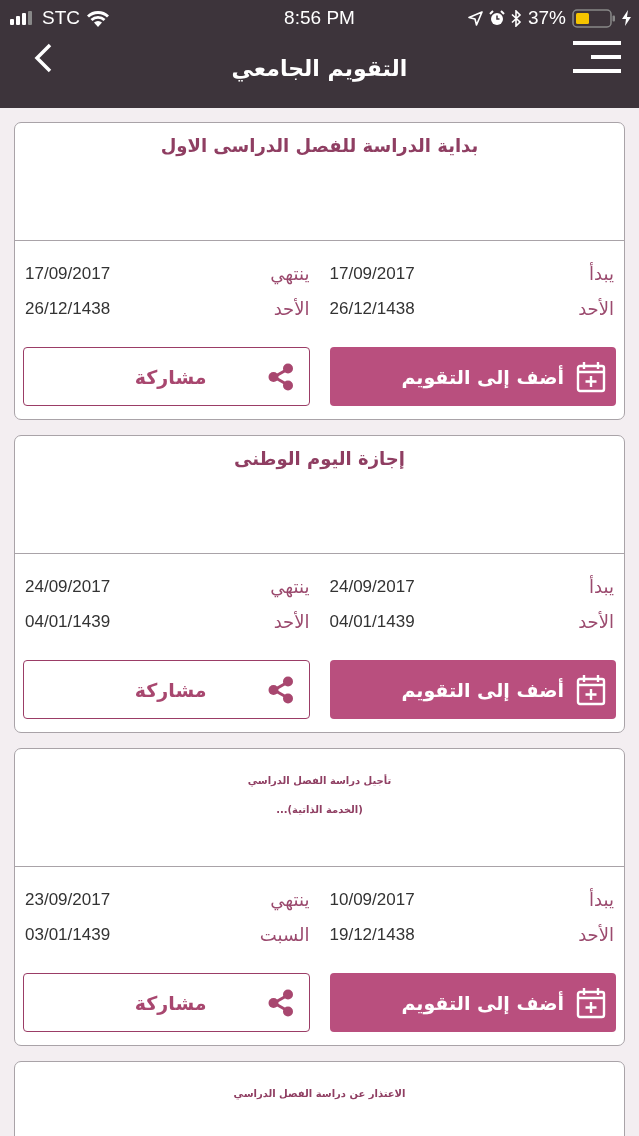 The image size is (639, 1136). Describe the element at coordinates (516, 18) in the screenshot. I see `bluetooth-icon` at that location.